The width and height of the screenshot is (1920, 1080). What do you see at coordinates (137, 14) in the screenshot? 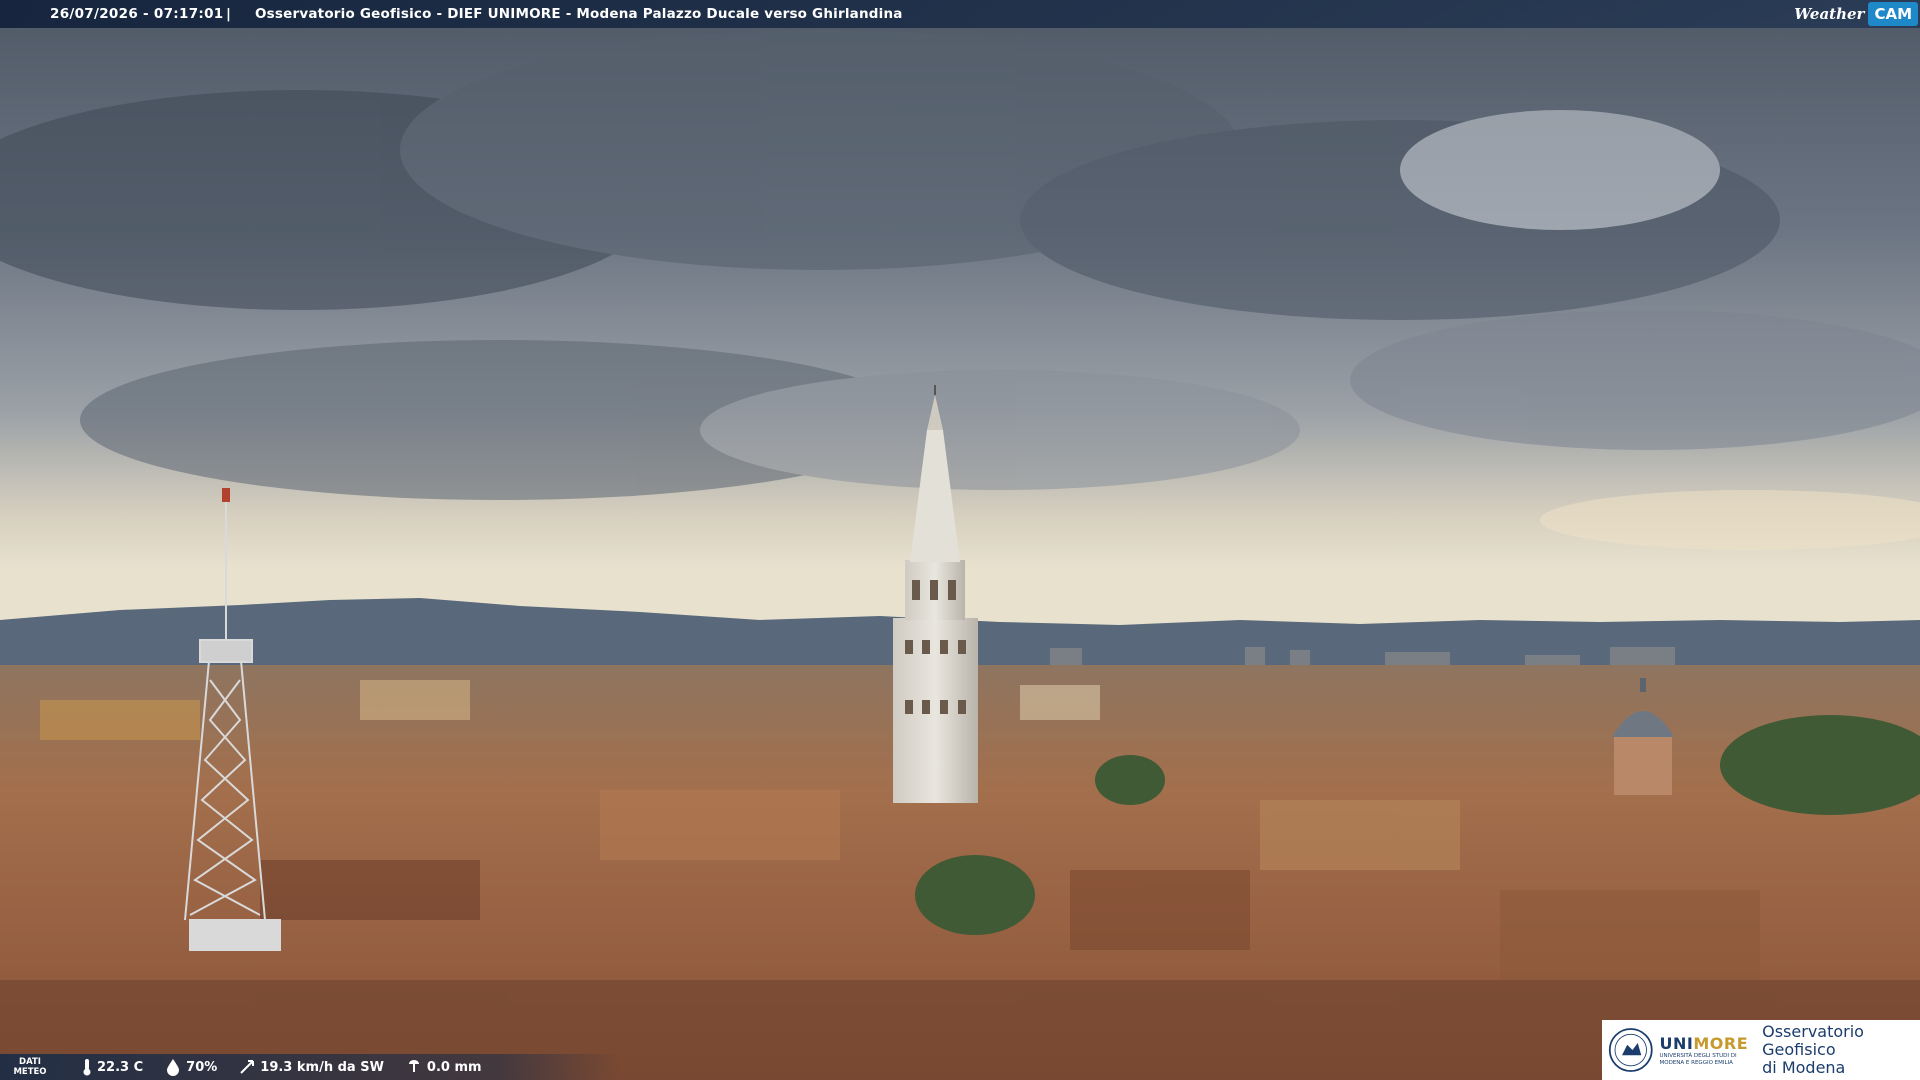
I see `timestamp: 26/07/2026 - 07:17:01` at bounding box center [137, 14].